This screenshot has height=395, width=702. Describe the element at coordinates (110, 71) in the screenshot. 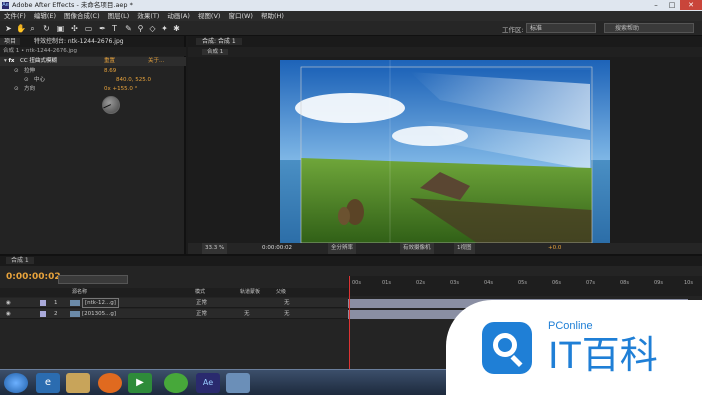

I see `property-value: 8.69` at that location.